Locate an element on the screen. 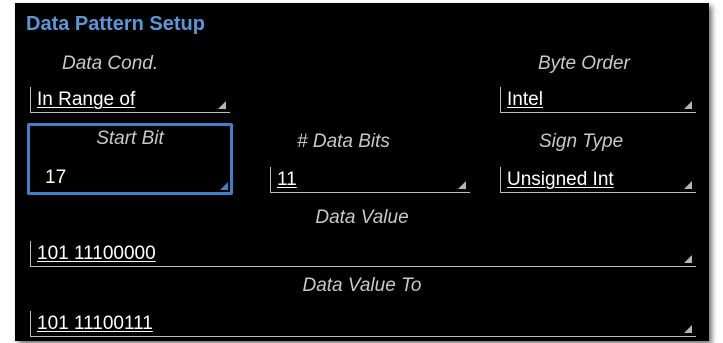 Image resolution: width=723 pixels, height=343 pixels. start-bit-value: 17 is located at coordinates (56, 177).